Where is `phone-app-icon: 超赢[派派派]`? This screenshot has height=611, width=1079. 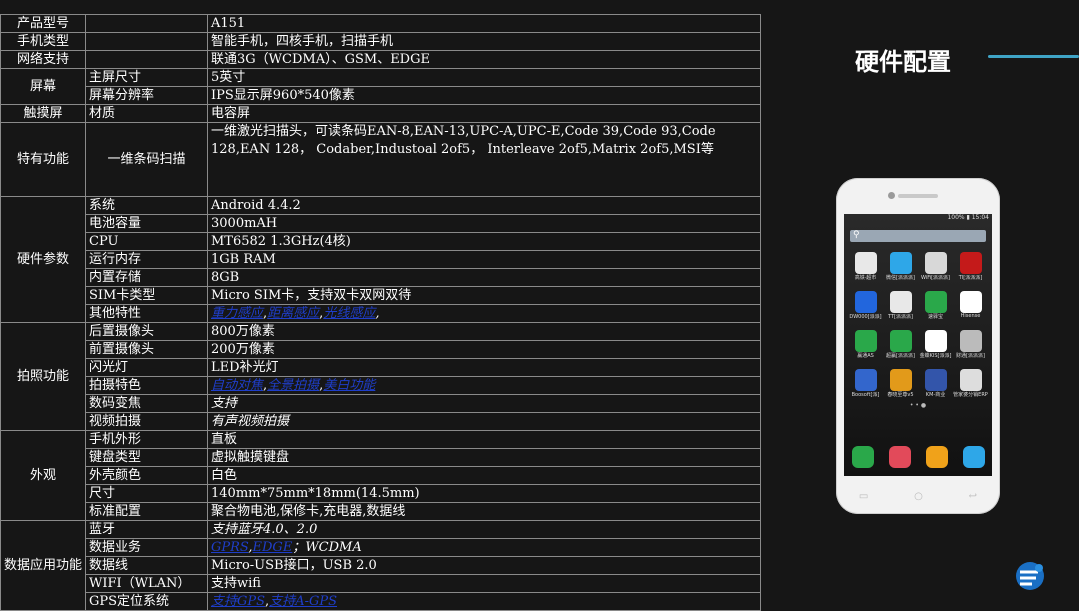
phone-app-icon: 超赢[派派派] is located at coordinates (900, 344).